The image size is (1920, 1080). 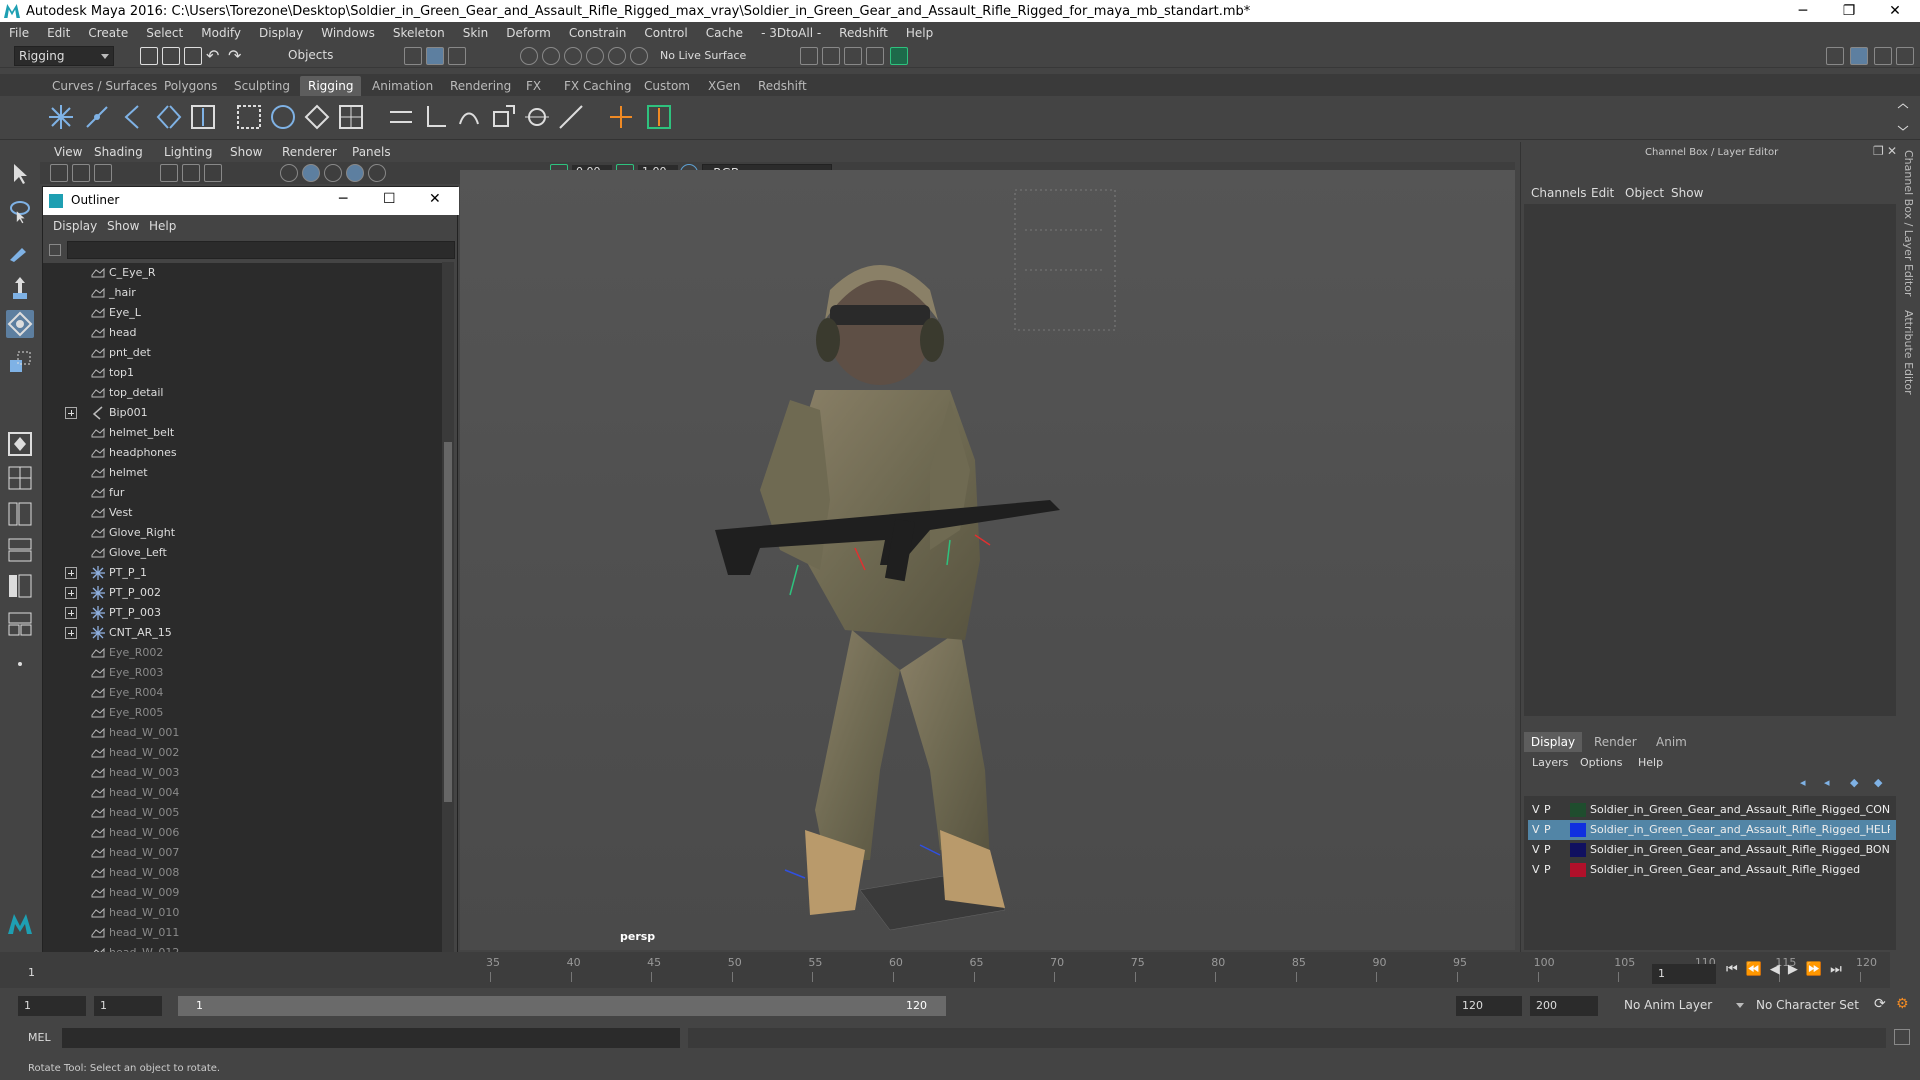 I want to click on channel-box-float-button: ❐, so click(x=1878, y=151).